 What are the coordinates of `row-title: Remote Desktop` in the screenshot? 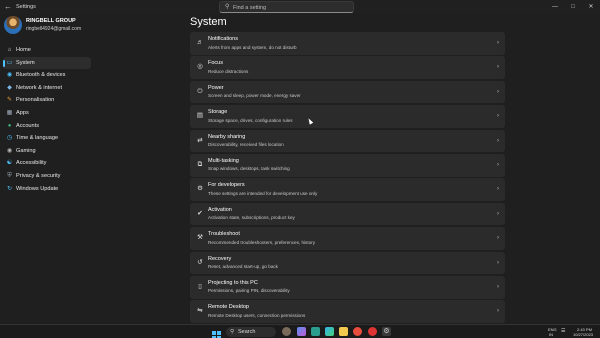 It's located at (228, 307).